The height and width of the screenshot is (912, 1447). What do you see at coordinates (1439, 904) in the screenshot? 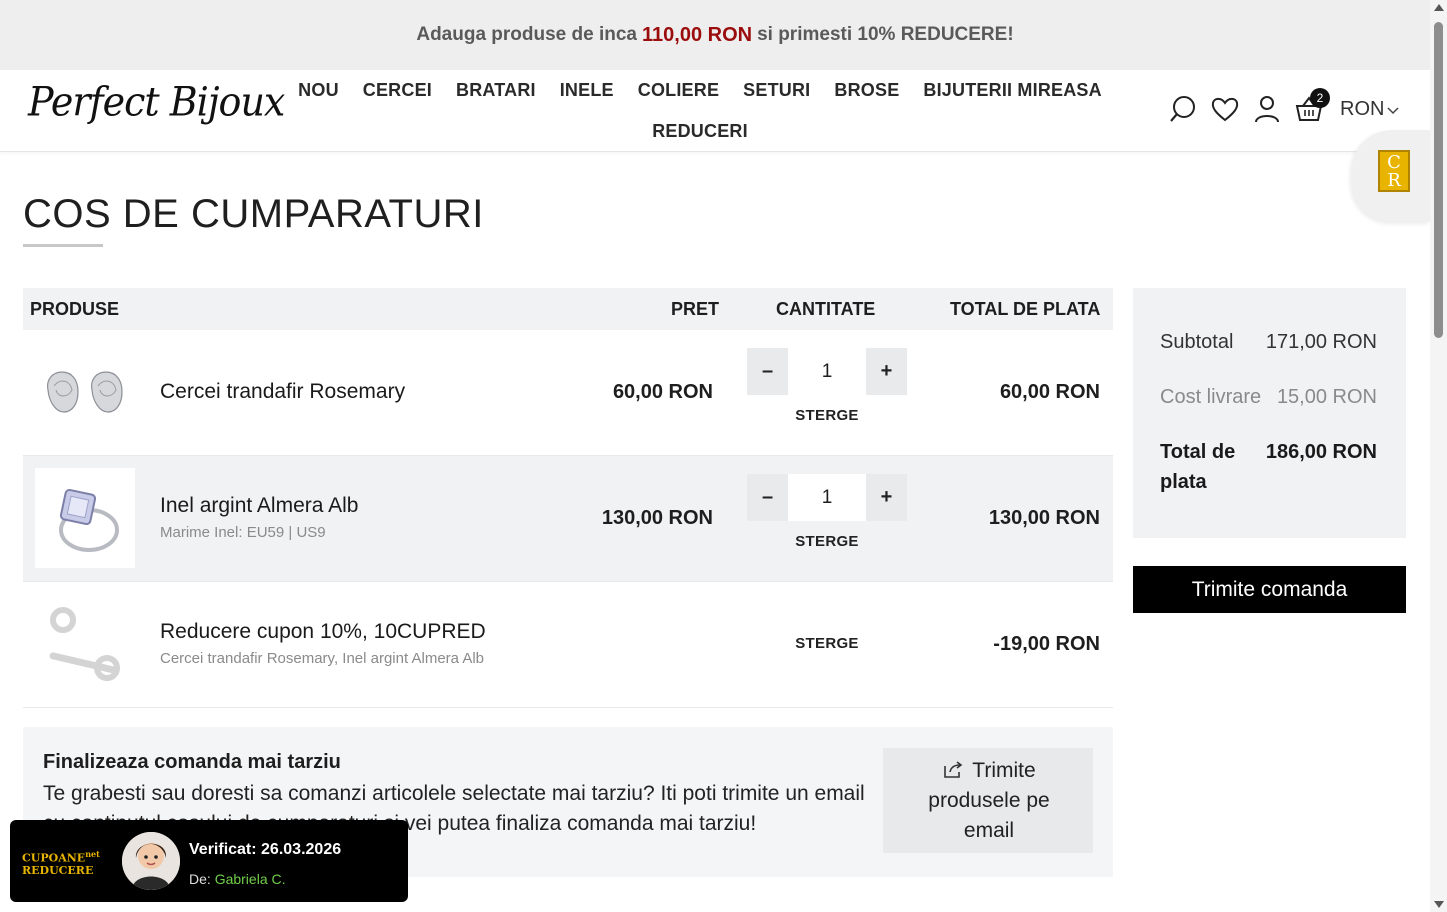
I see `scroll-down-arrow-icon` at bounding box center [1439, 904].